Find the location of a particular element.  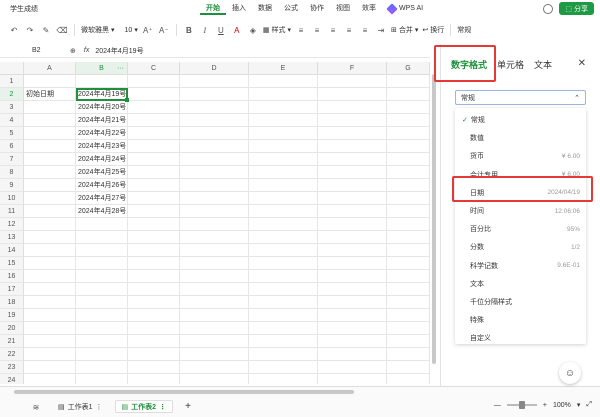

cell-g10 is located at coordinates (408, 198).